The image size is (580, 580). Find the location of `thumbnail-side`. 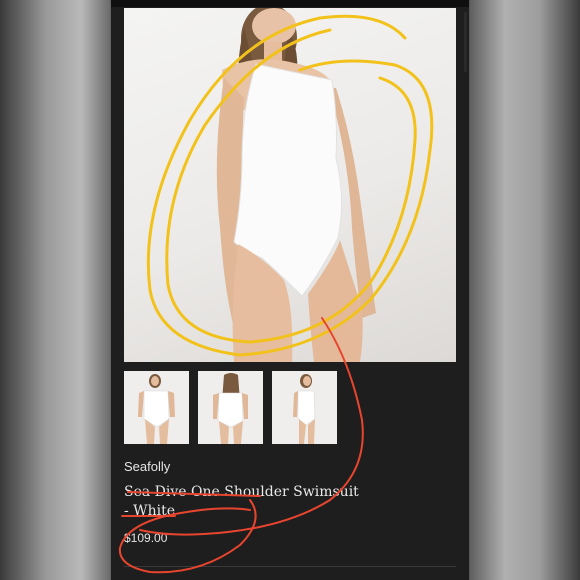

thumbnail-side is located at coordinates (304, 407).